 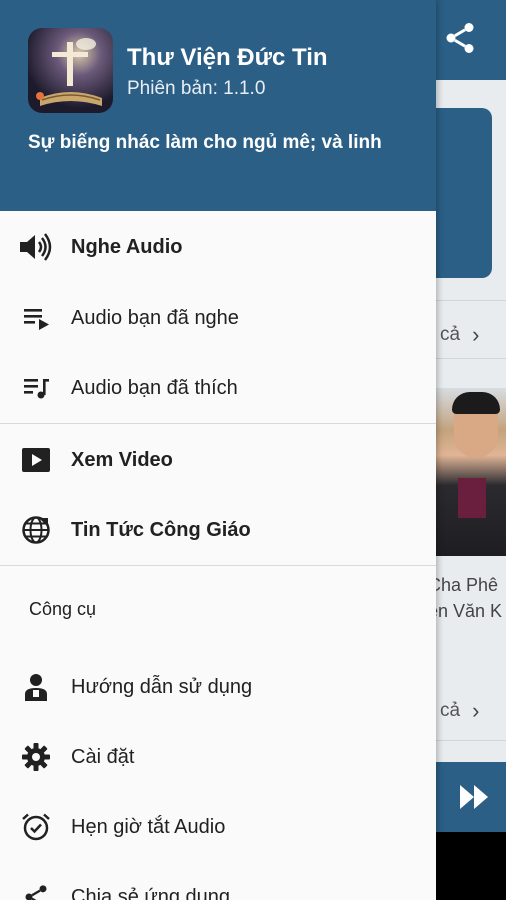 What do you see at coordinates (154, 387) in the screenshot?
I see `menu-label: Audio bạn đã thích` at bounding box center [154, 387].